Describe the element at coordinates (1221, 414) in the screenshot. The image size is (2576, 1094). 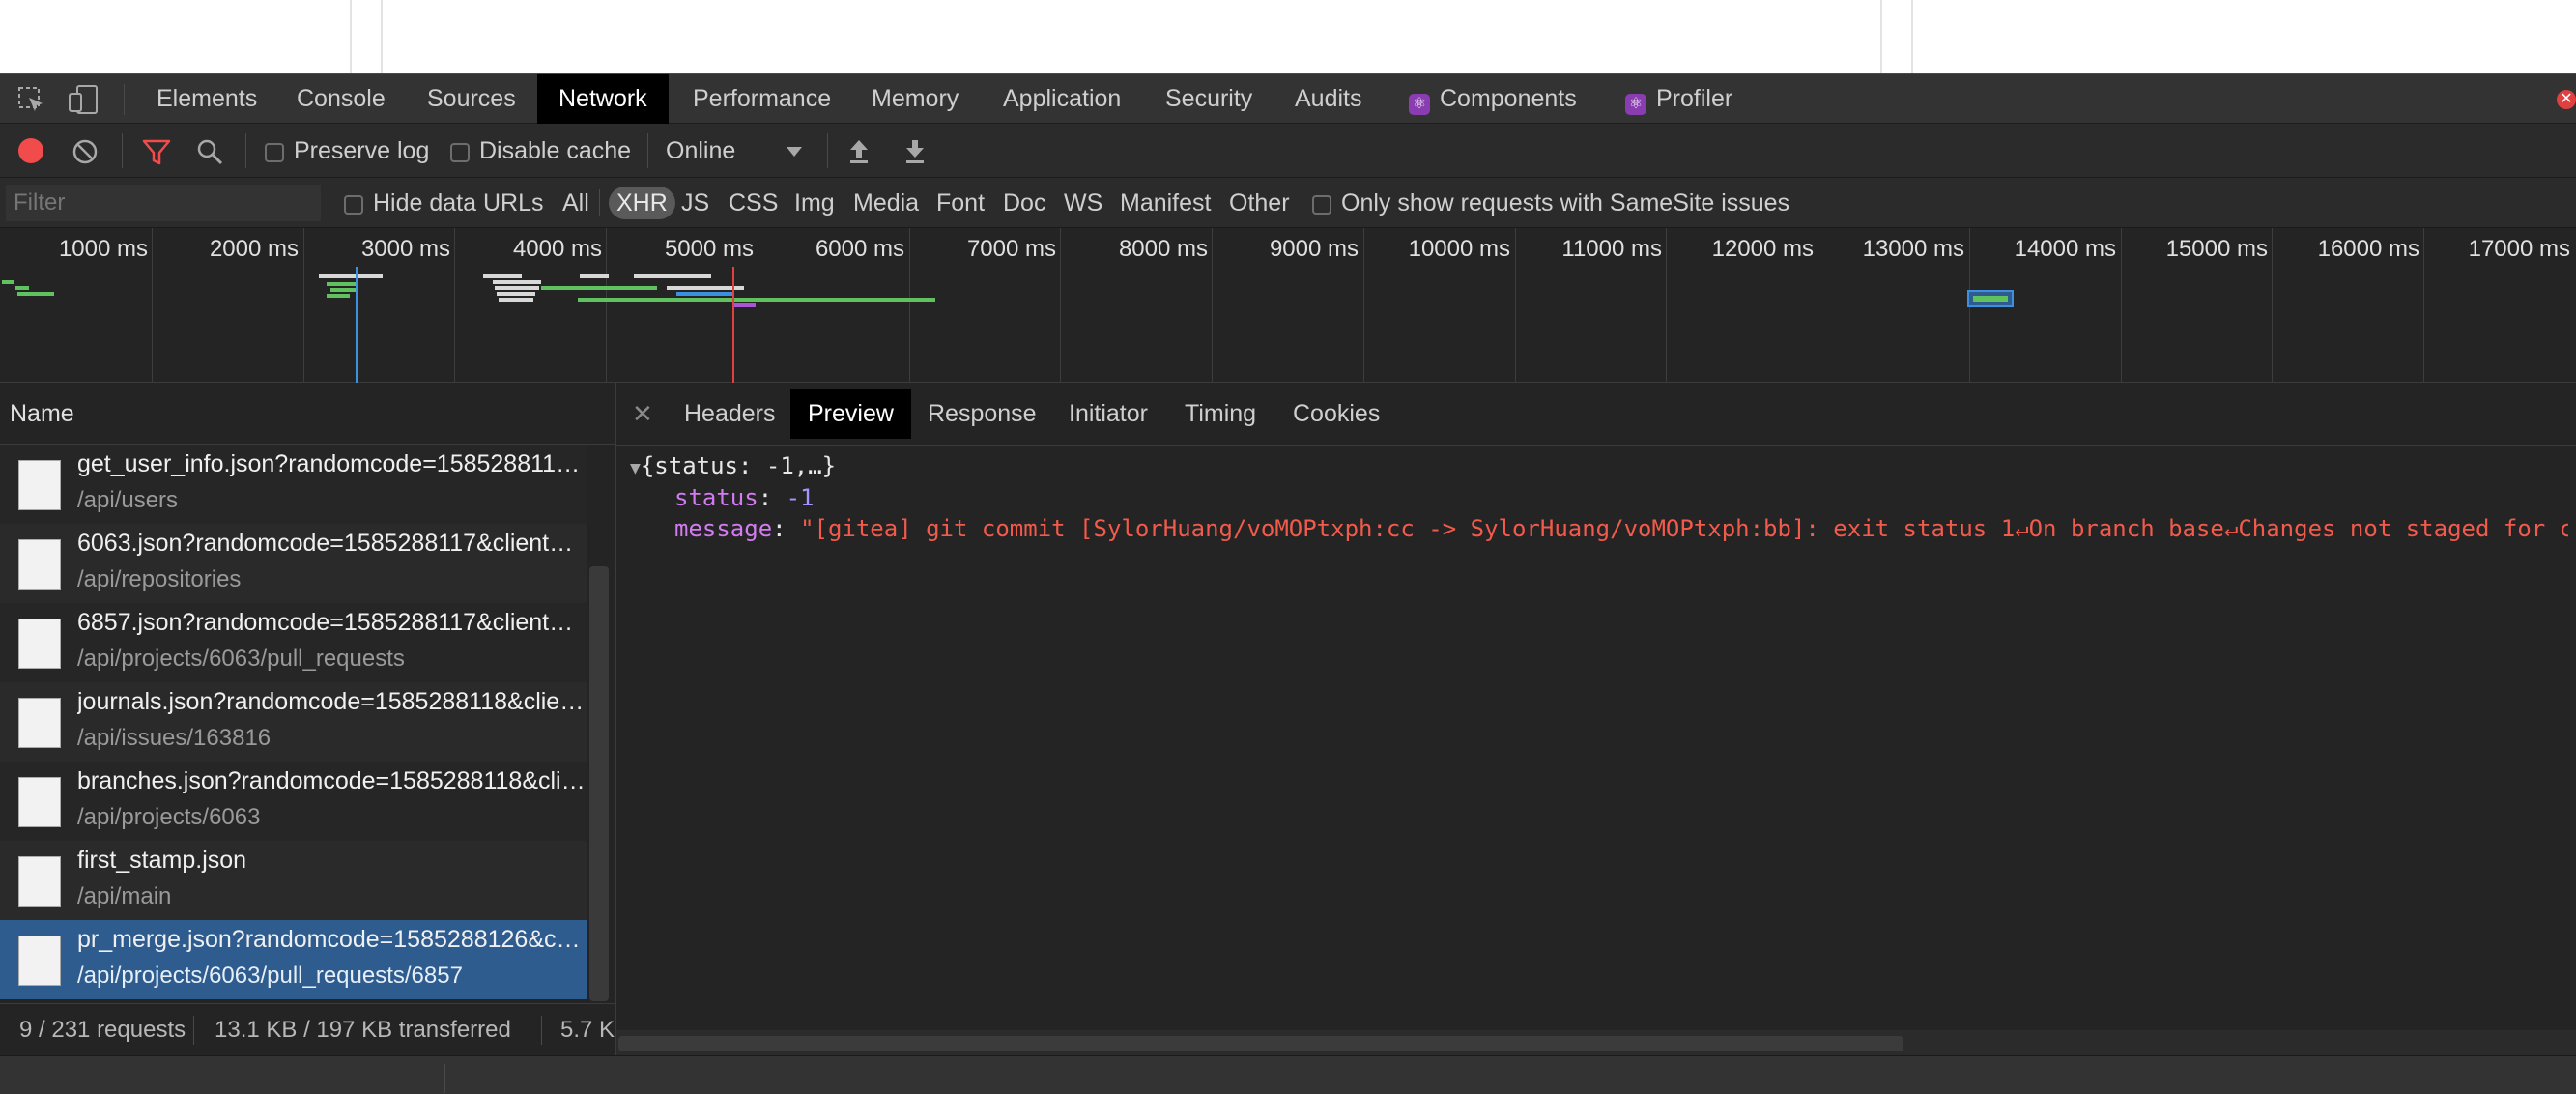
I see `tab-timing: Timing` at that location.